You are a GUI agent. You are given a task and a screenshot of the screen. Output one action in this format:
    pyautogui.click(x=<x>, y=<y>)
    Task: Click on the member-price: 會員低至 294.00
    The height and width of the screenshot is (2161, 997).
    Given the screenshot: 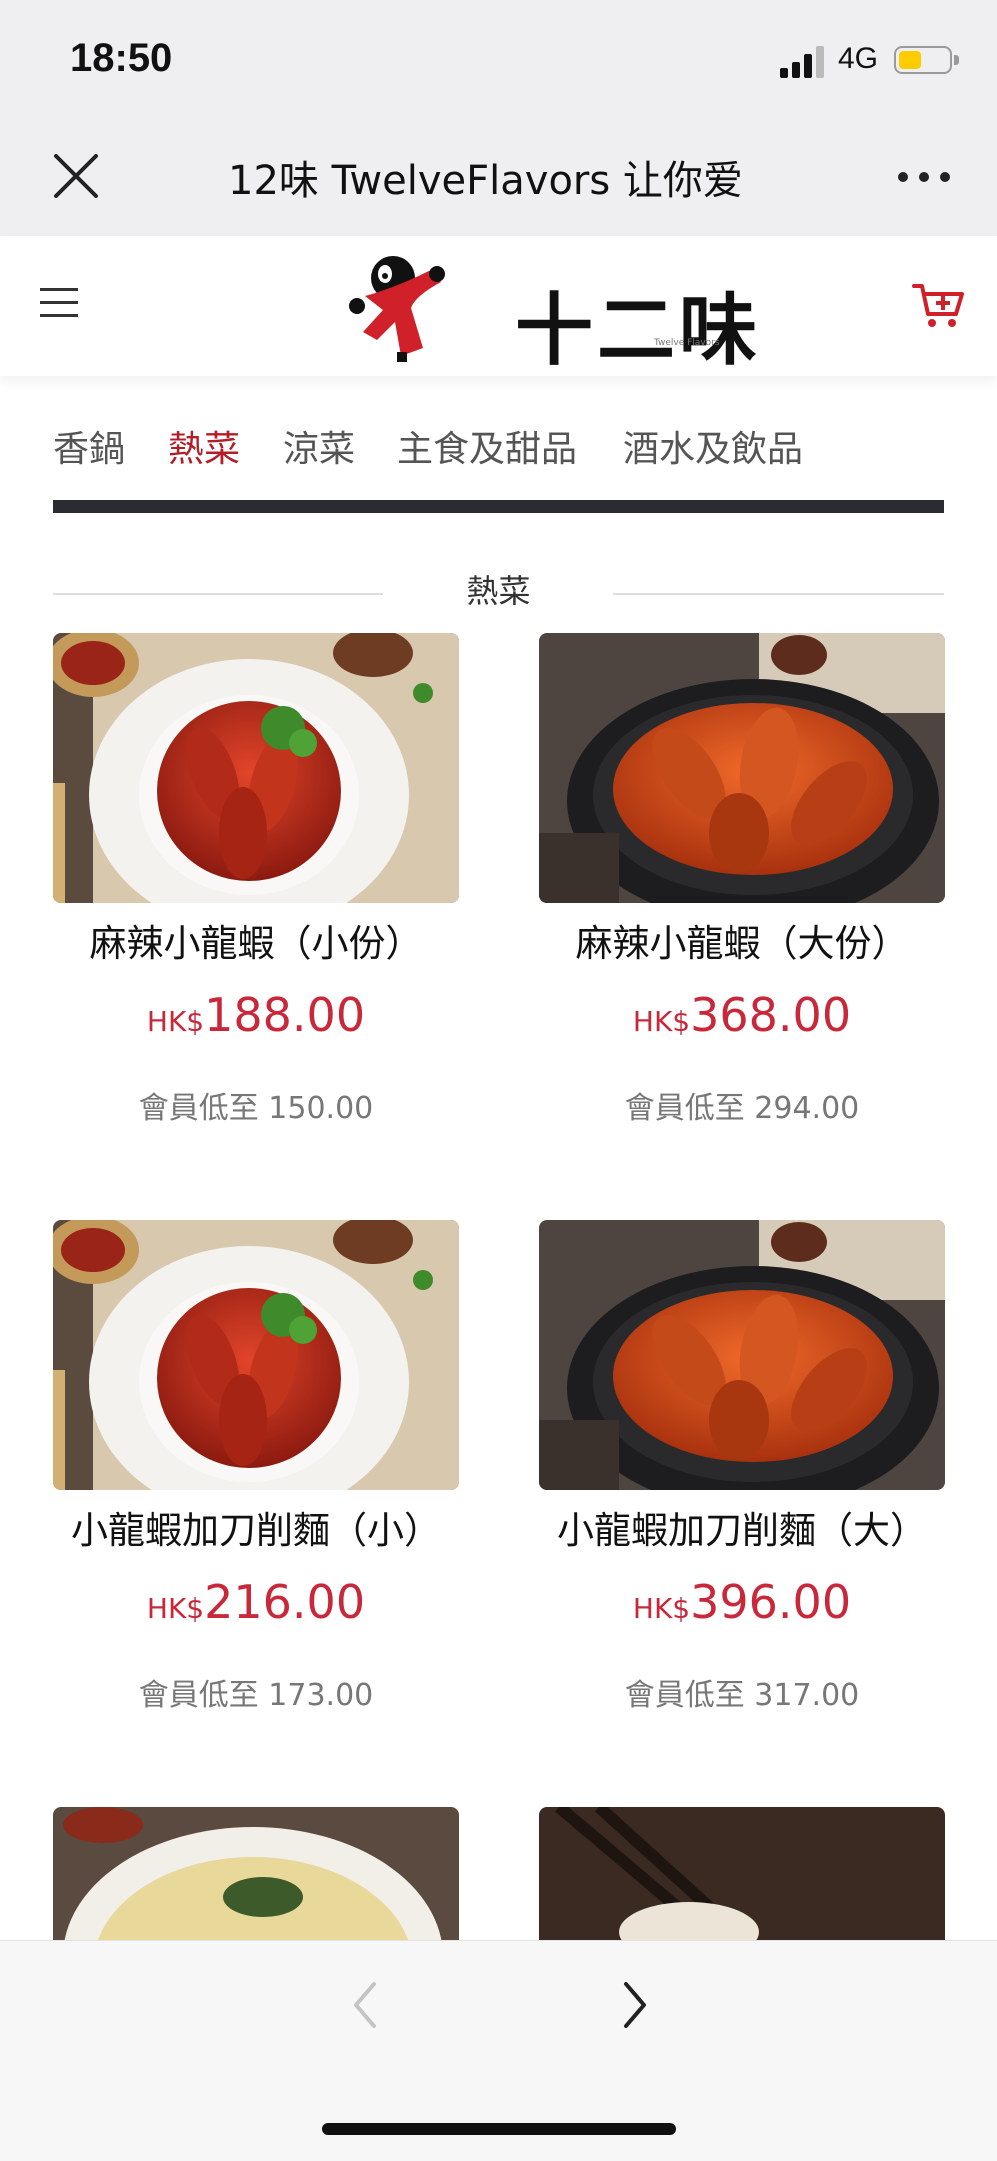 What is the action you would take?
    pyautogui.click(x=742, y=1108)
    